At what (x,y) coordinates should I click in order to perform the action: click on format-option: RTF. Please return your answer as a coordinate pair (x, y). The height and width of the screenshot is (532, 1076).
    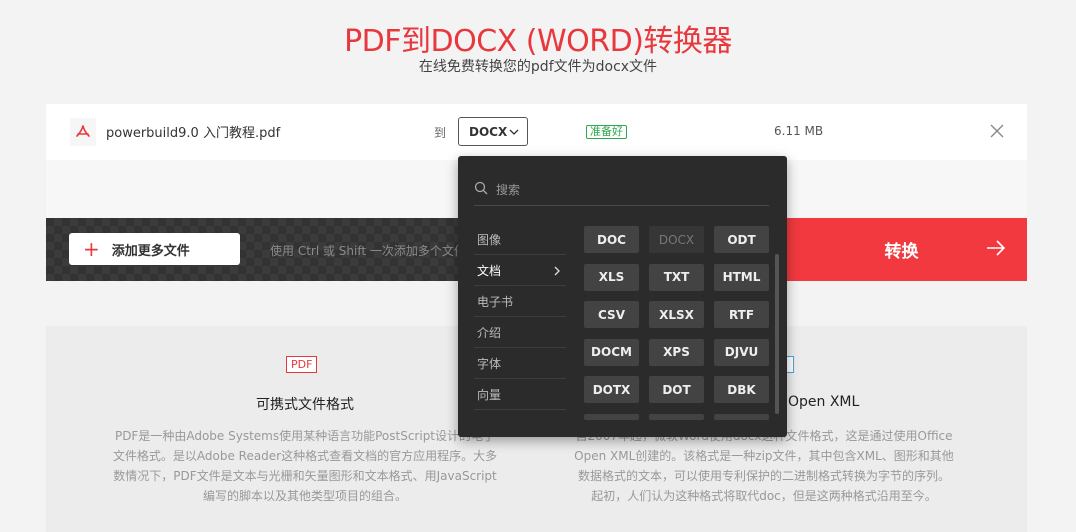
    Looking at the image, I should click on (741, 314).